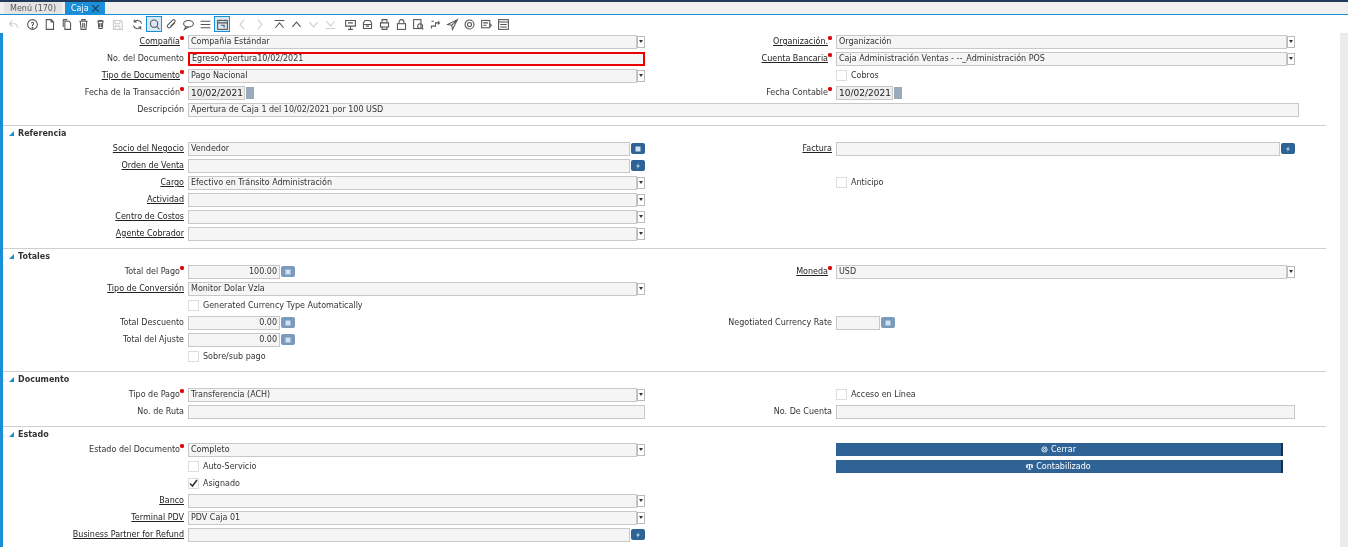  What do you see at coordinates (416, 58) in the screenshot?
I see `input-field: Egreso-Apertura10/02/2021` at bounding box center [416, 58].